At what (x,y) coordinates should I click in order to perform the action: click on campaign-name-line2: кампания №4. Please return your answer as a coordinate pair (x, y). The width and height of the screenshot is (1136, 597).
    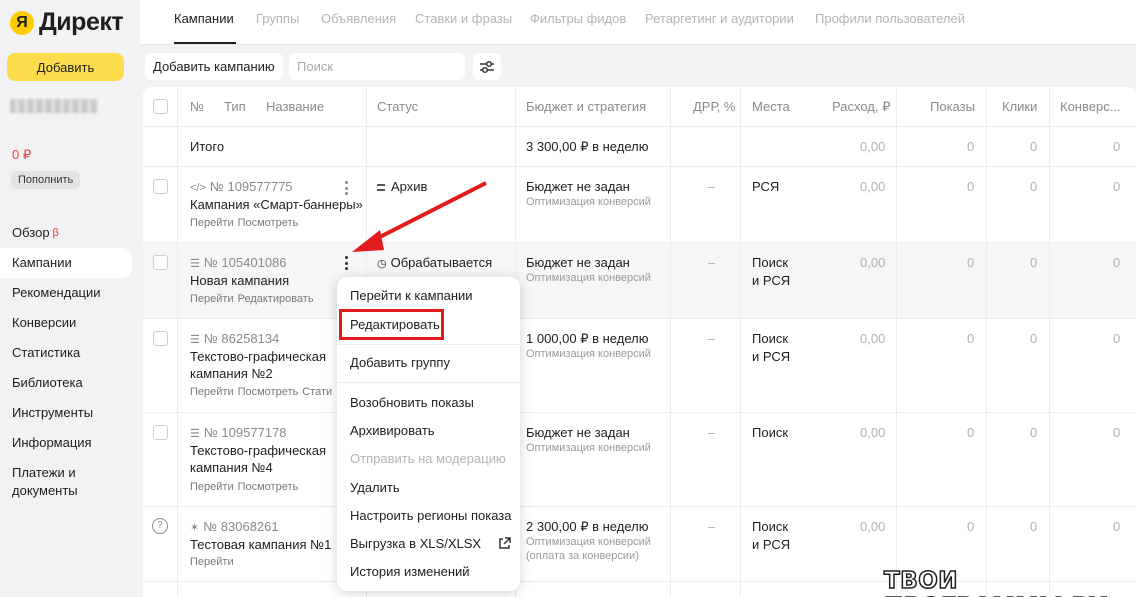
    Looking at the image, I should click on (231, 467).